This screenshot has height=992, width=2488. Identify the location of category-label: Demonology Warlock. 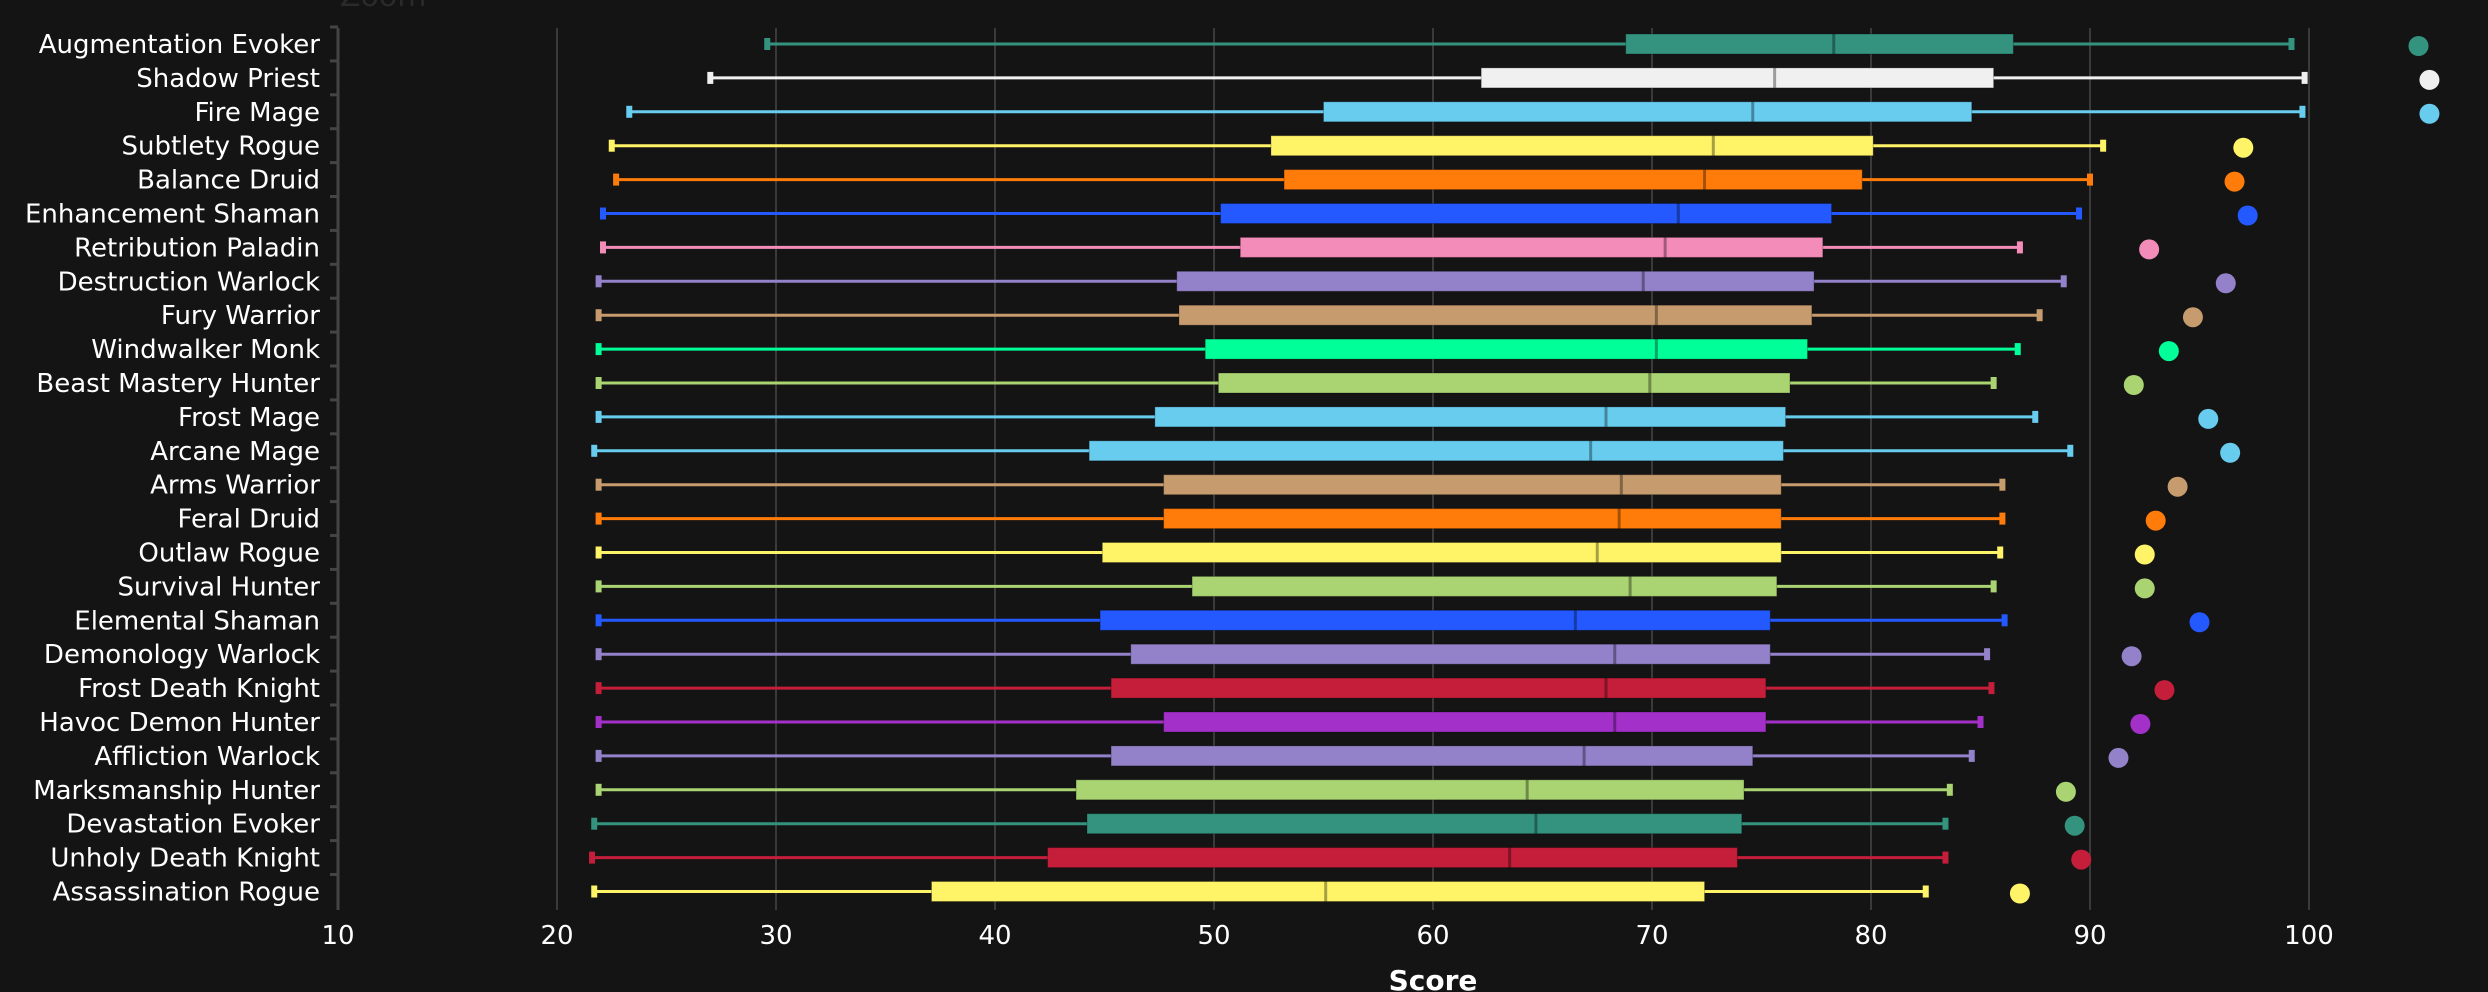
(182, 655).